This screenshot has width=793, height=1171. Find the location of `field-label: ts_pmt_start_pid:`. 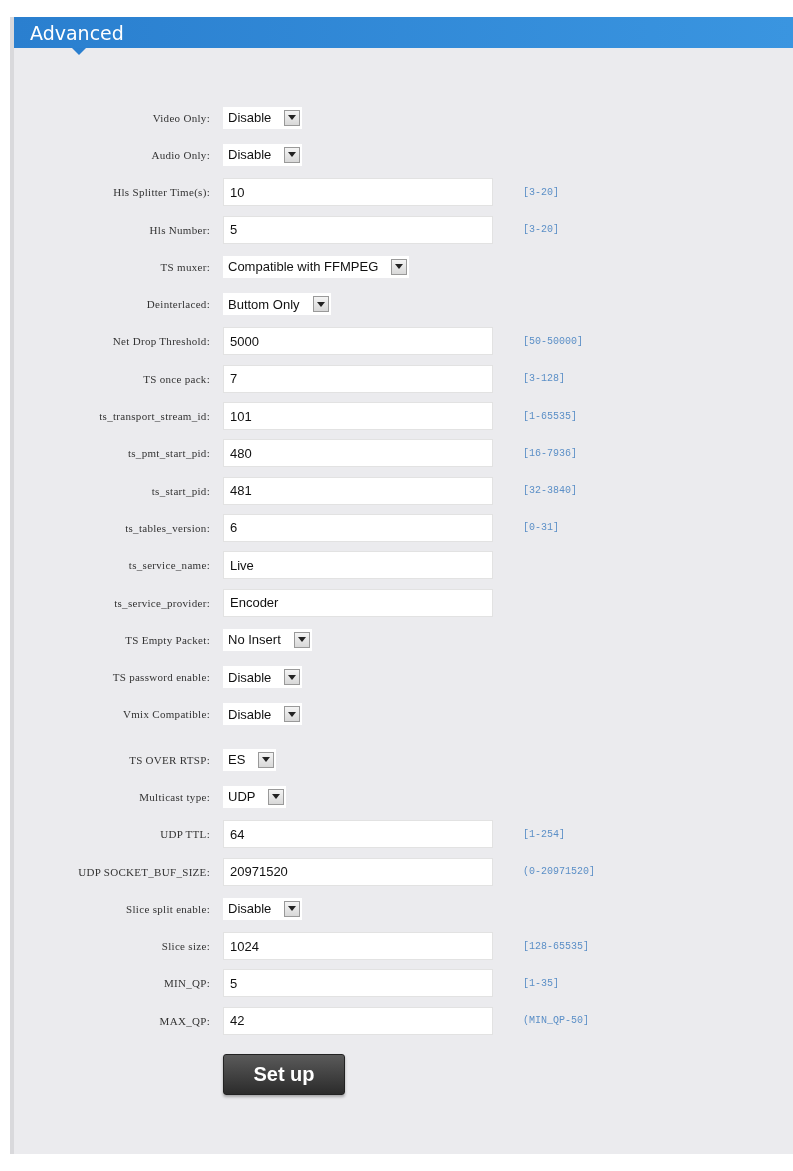

field-label: ts_pmt_start_pid: is located at coordinates (168, 453).